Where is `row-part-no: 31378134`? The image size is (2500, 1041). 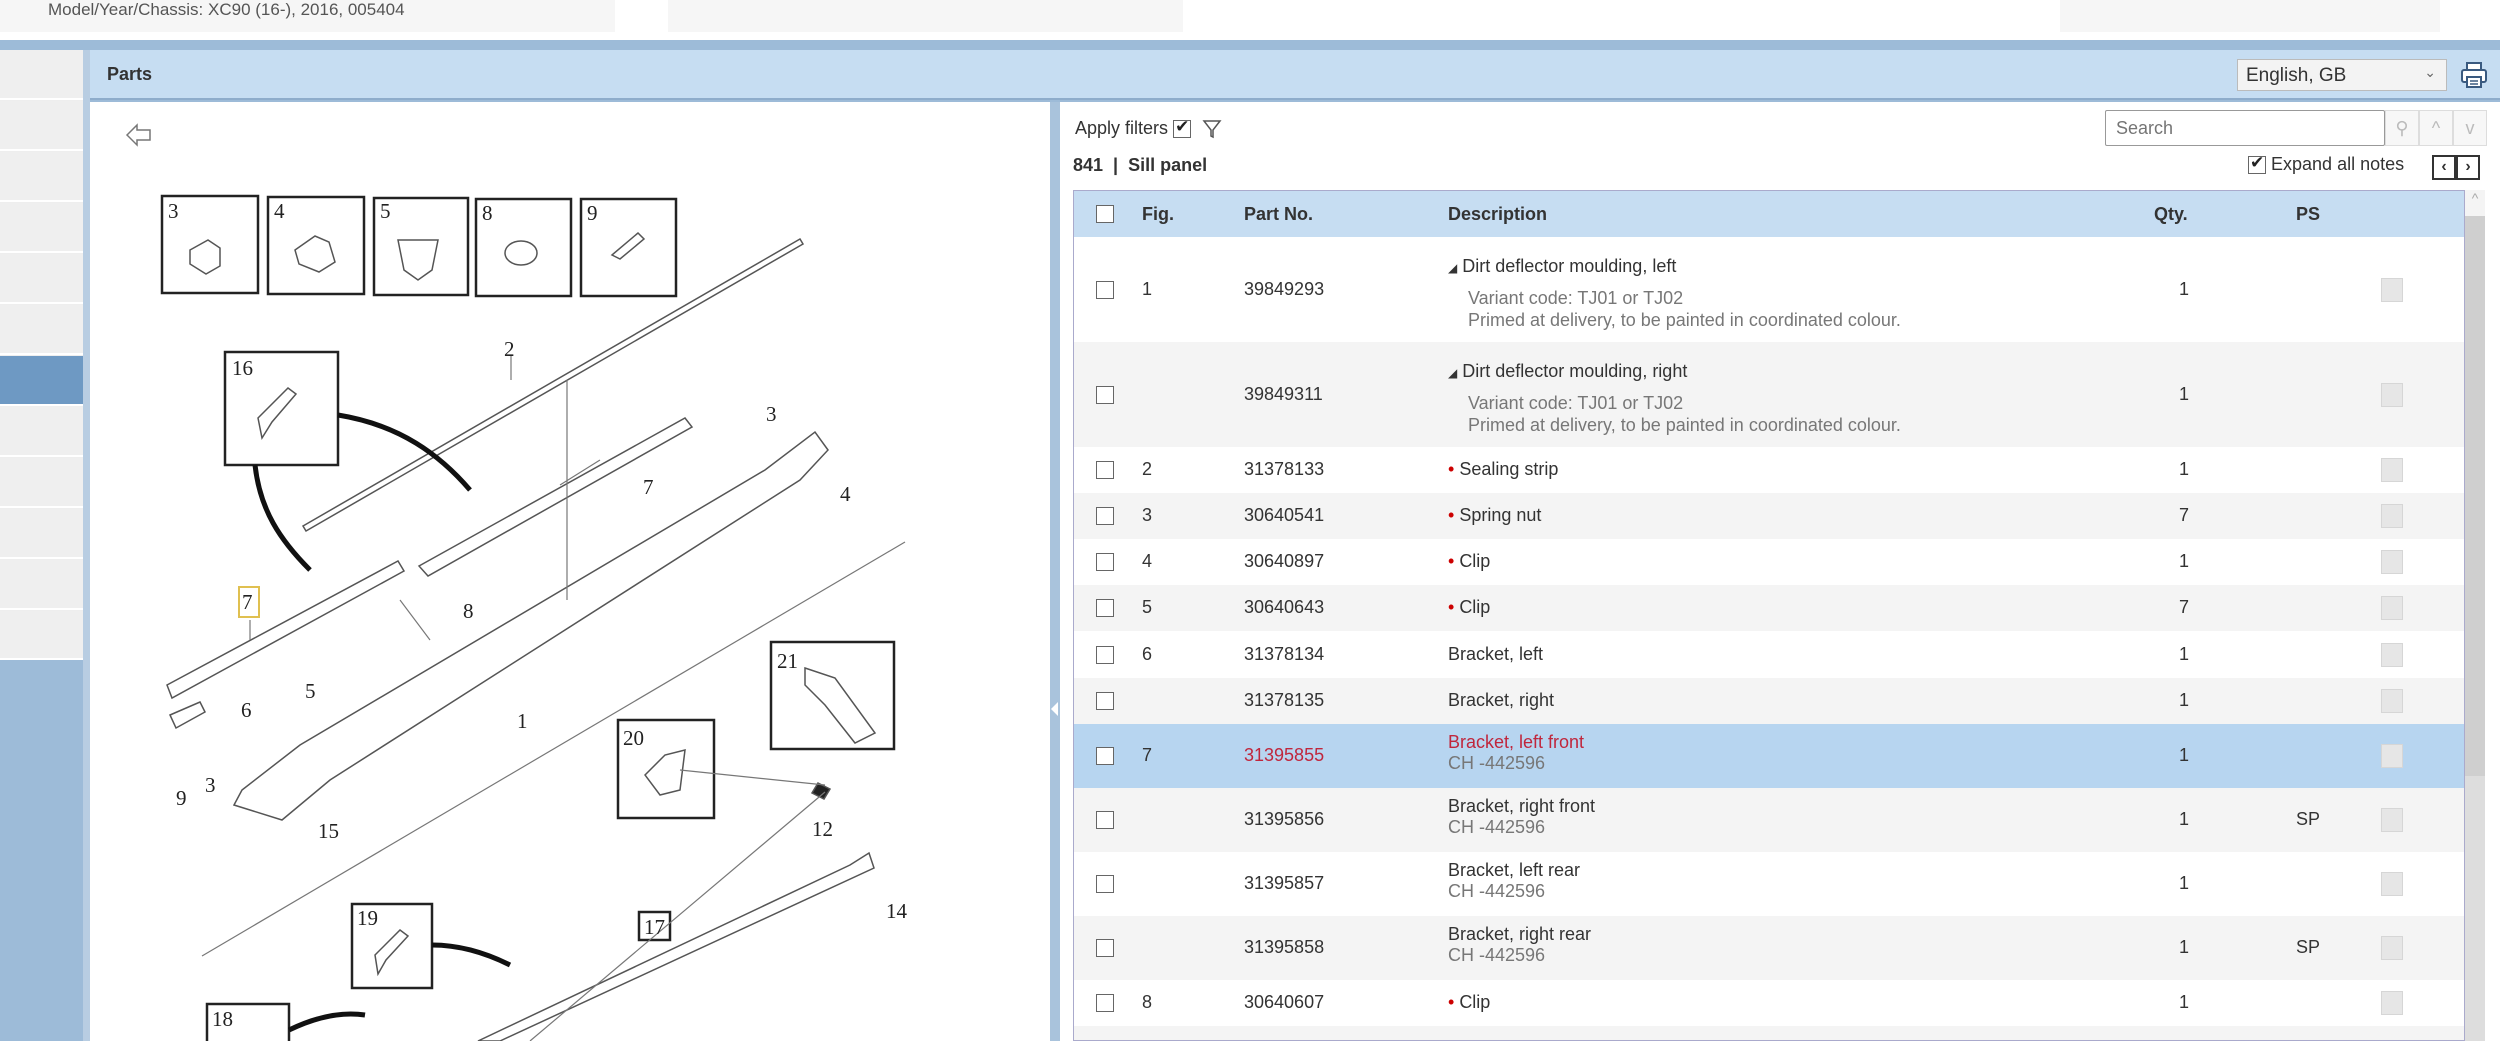 row-part-no: 31378134 is located at coordinates (1284, 654).